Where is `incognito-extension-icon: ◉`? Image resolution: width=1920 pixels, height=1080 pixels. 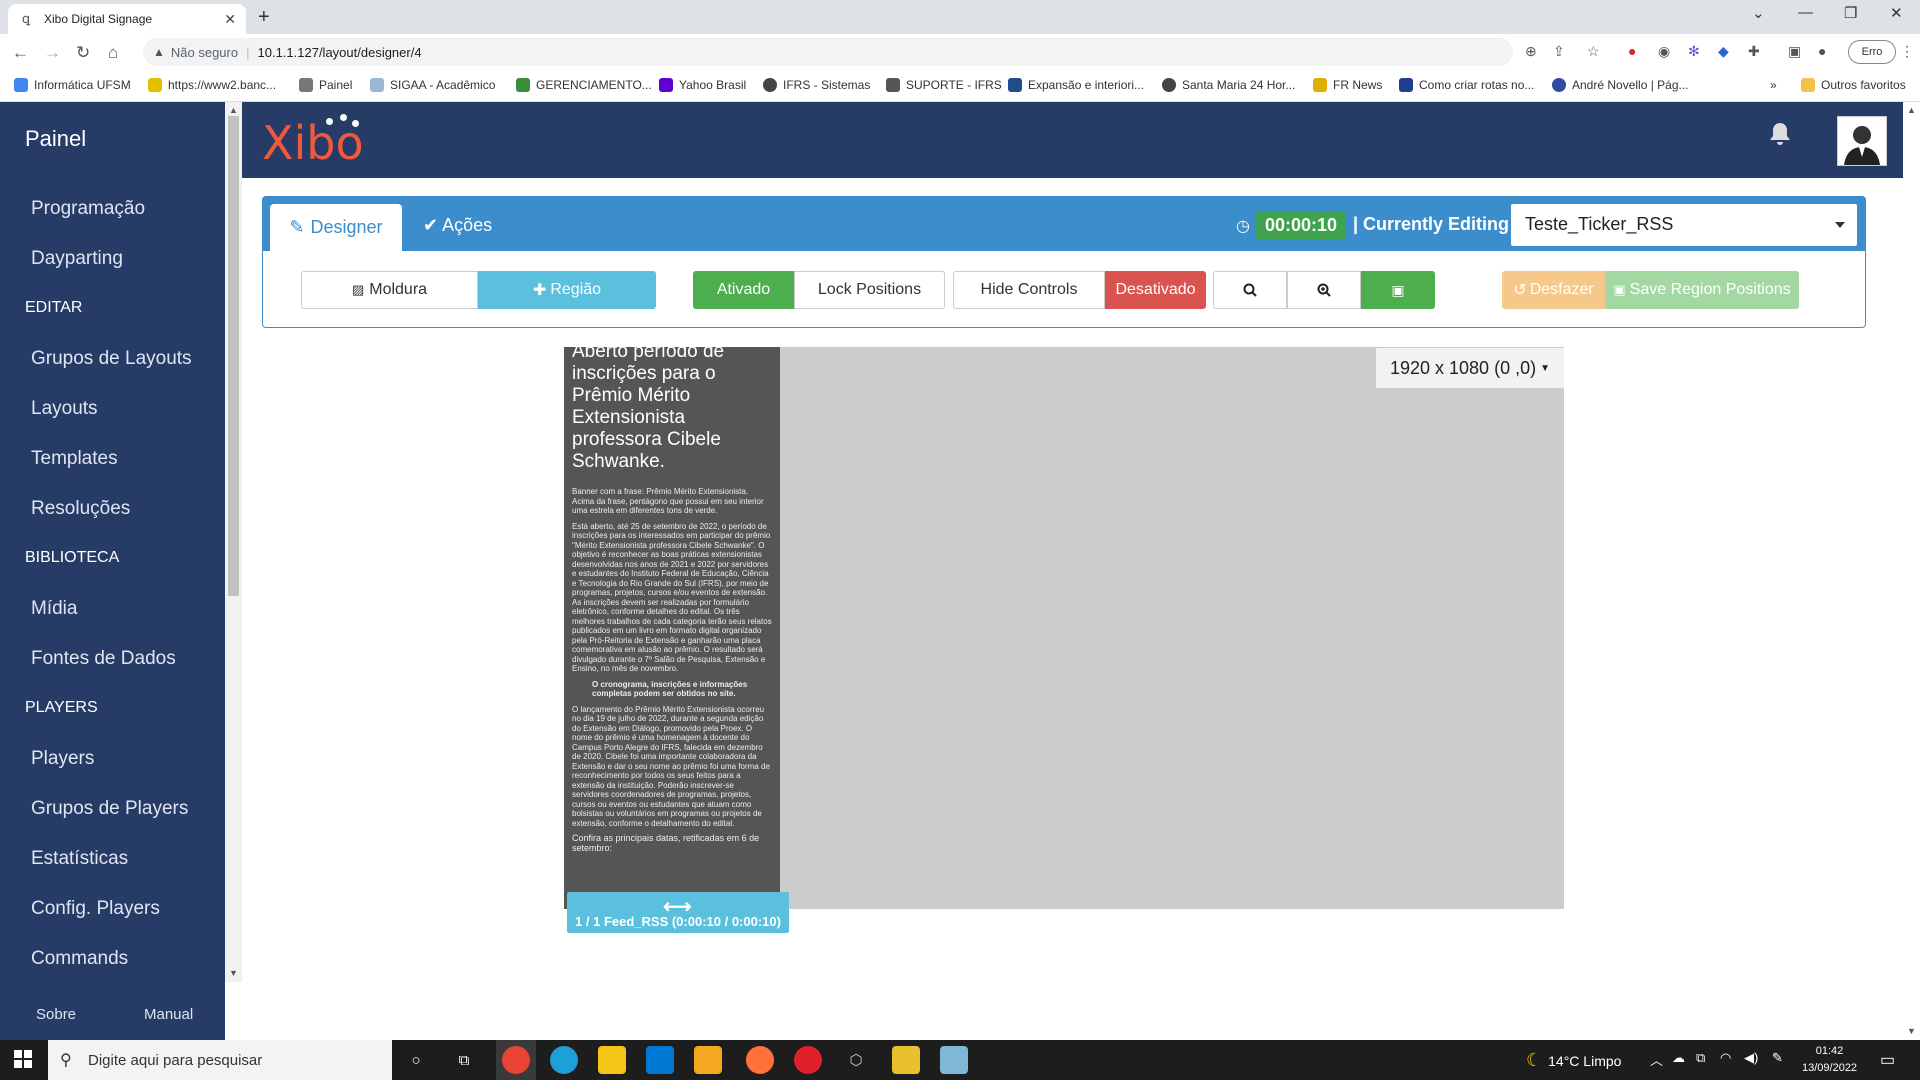 incognito-extension-icon: ◉ is located at coordinates (1664, 51).